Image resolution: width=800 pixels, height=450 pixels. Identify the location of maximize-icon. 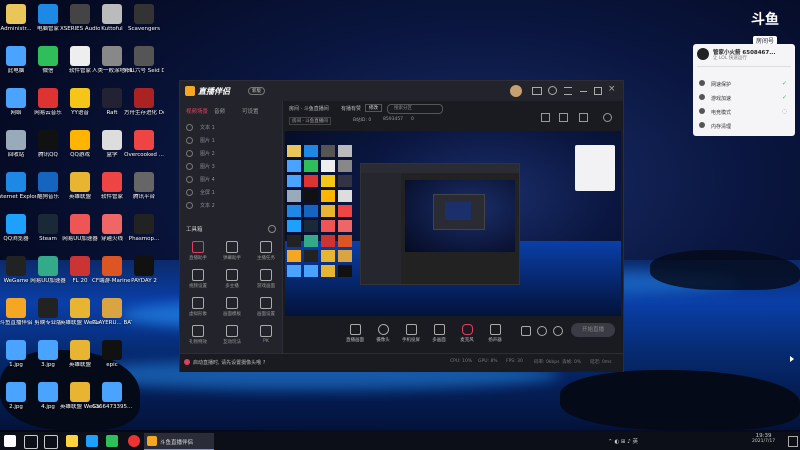
(598, 91).